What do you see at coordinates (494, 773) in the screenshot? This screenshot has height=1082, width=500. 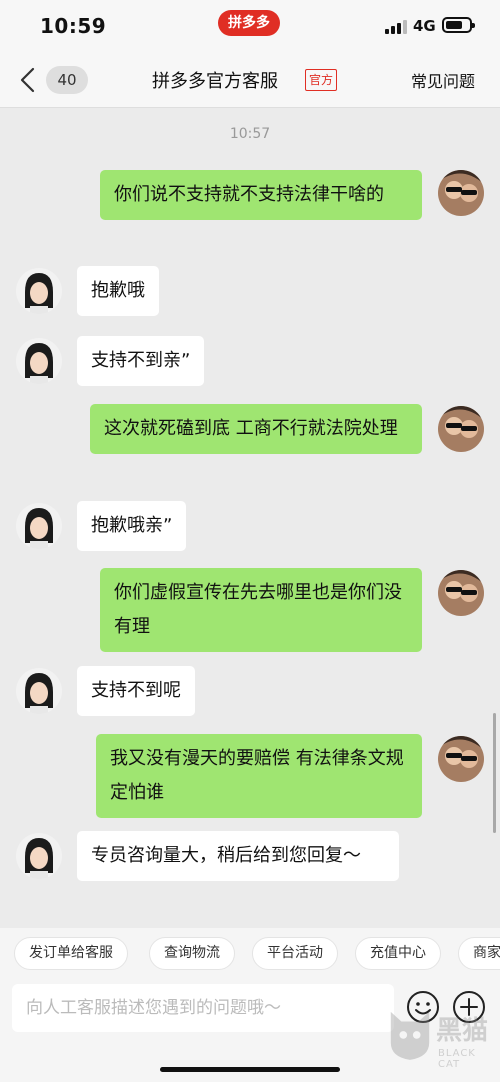 I see `scrollbar` at bounding box center [494, 773].